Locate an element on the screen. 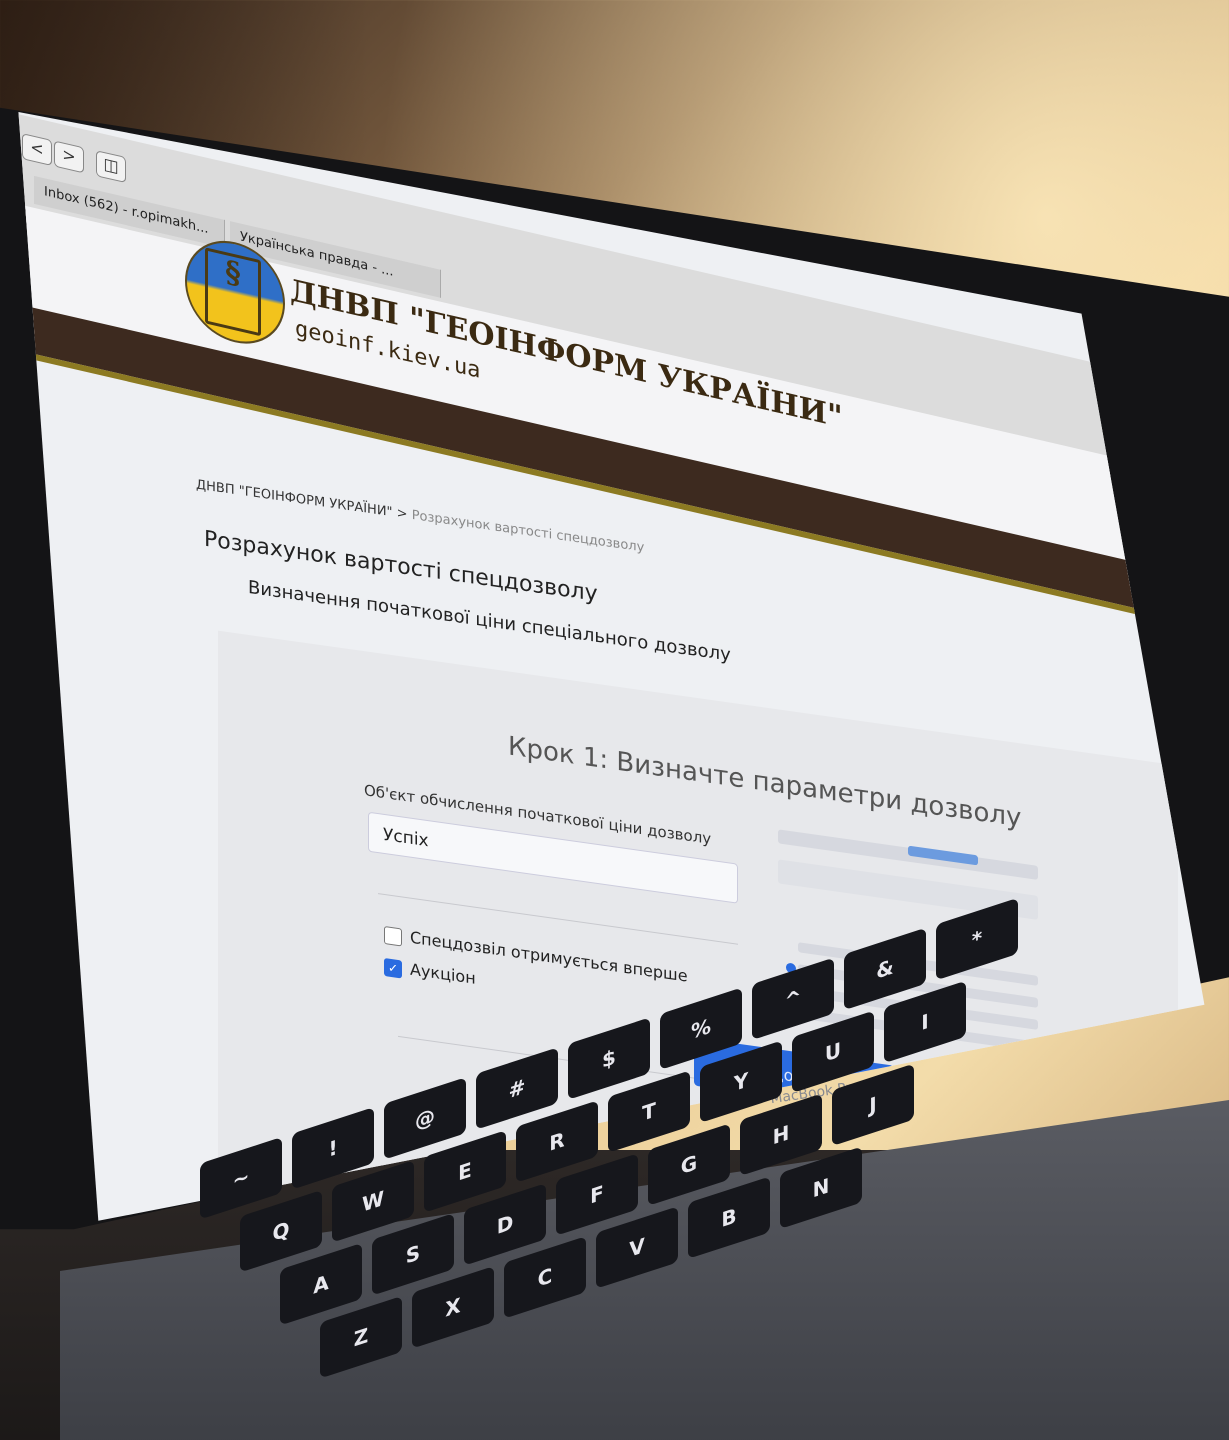 The image size is (1229, 1440). sidebar-toggle-icon: ◫ is located at coordinates (111, 167).